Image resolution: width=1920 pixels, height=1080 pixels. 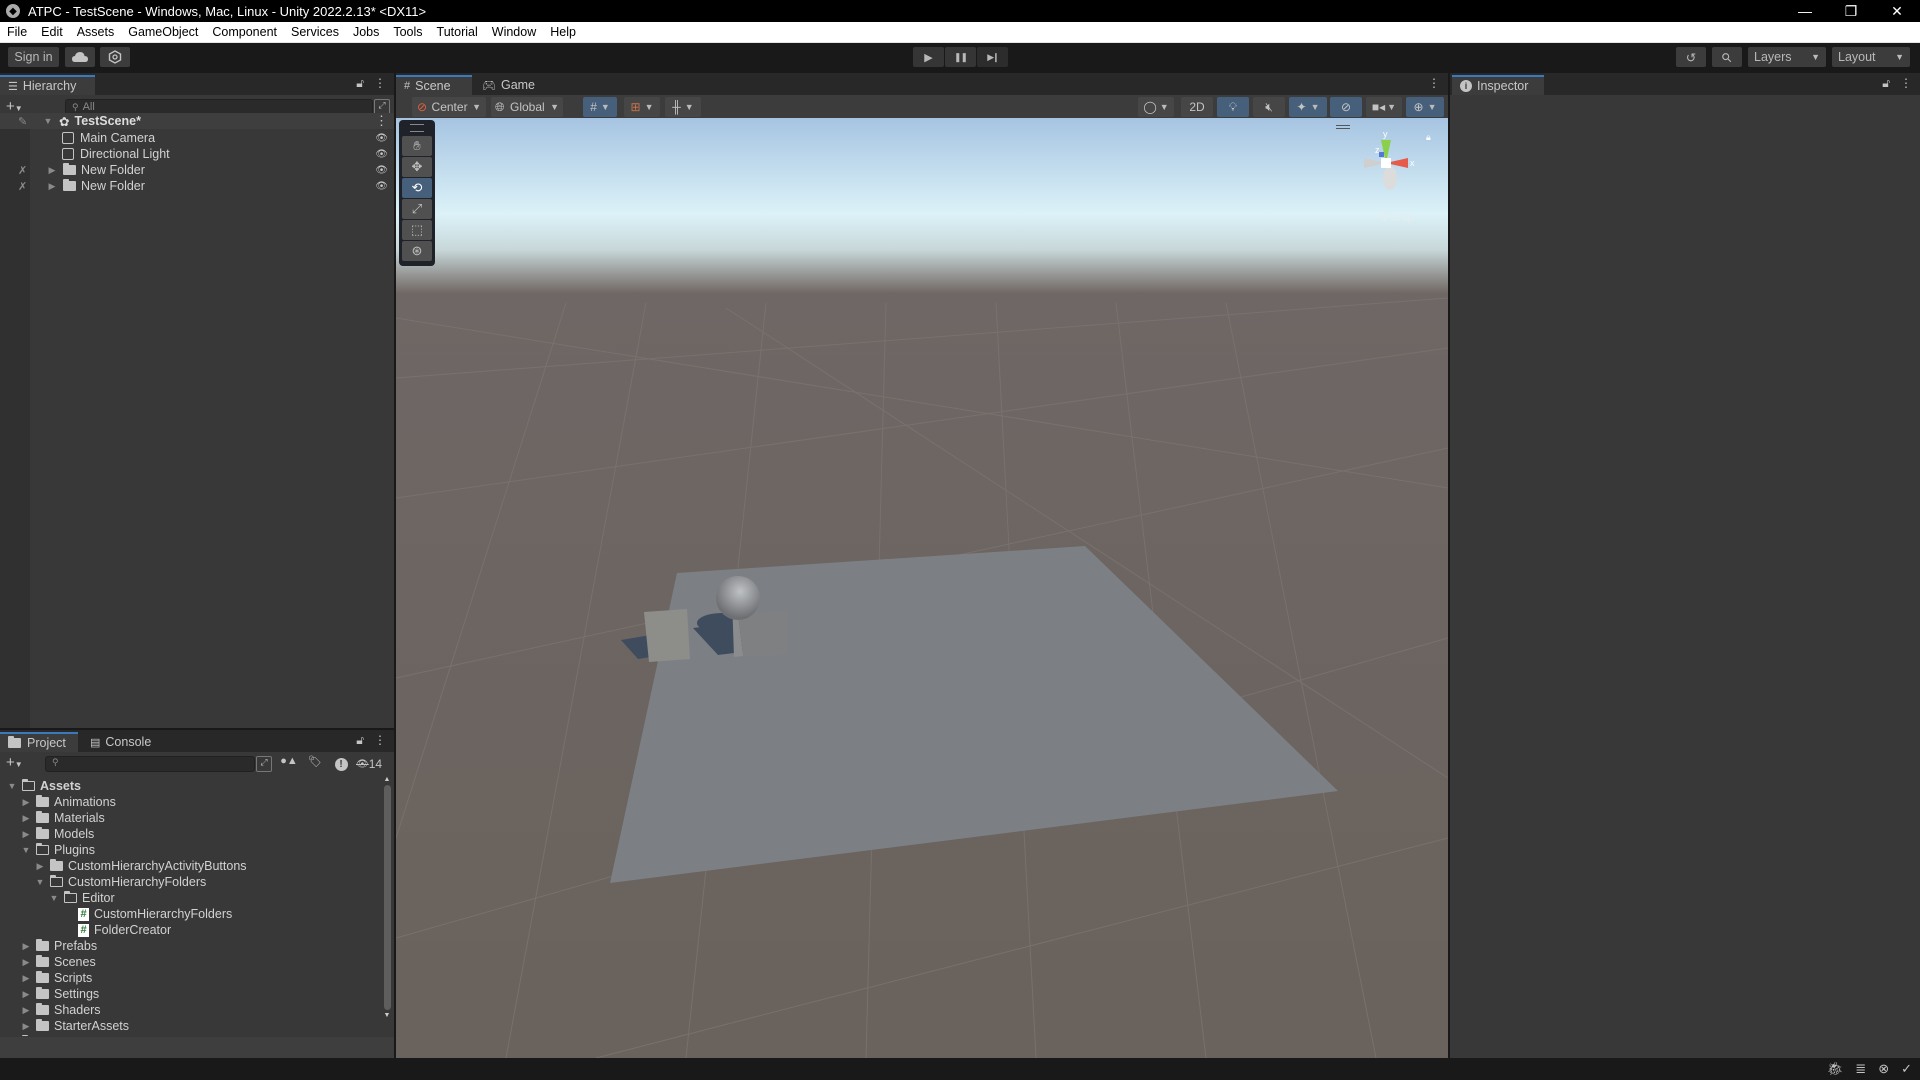 I want to click on activity-toggle-icon: ✗, so click(x=30, y=170).